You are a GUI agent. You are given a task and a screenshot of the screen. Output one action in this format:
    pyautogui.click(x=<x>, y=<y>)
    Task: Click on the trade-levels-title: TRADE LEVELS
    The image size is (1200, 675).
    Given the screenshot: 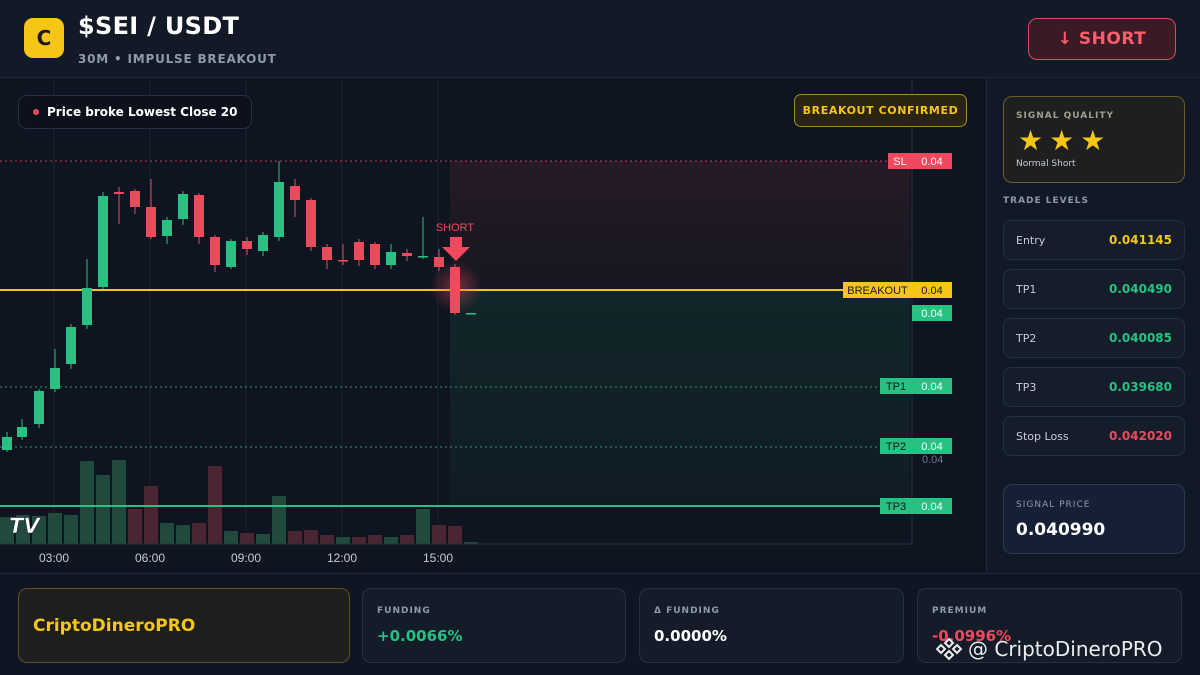 What is the action you would take?
    pyautogui.click(x=1046, y=201)
    